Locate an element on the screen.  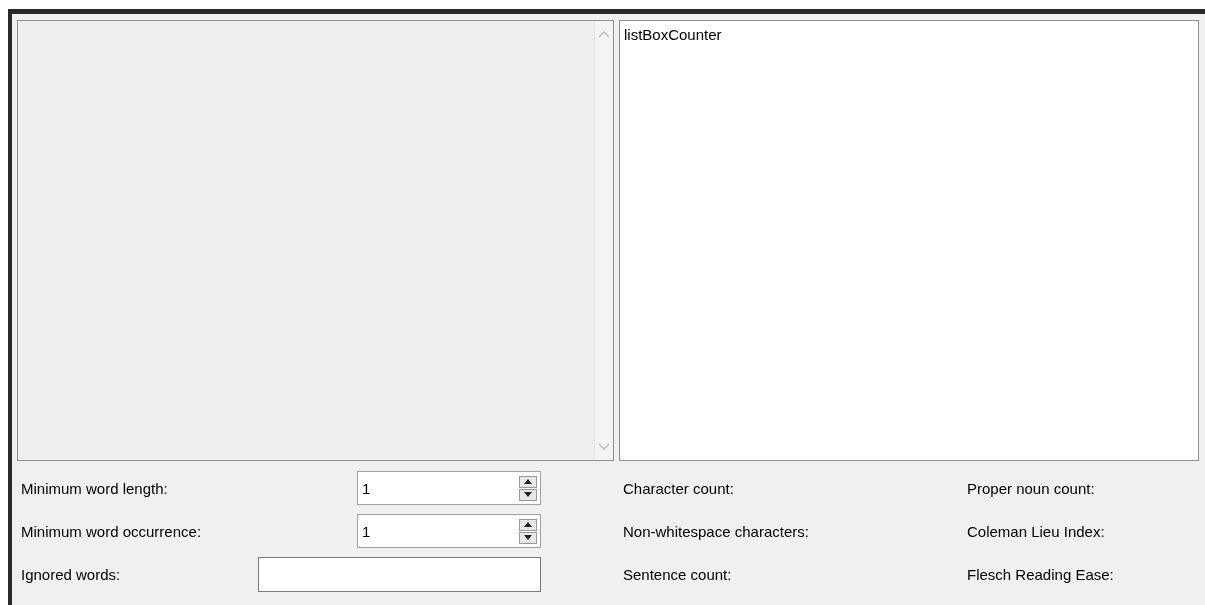
statistic-label: Non-whitespace characters: is located at coordinates (716, 531).